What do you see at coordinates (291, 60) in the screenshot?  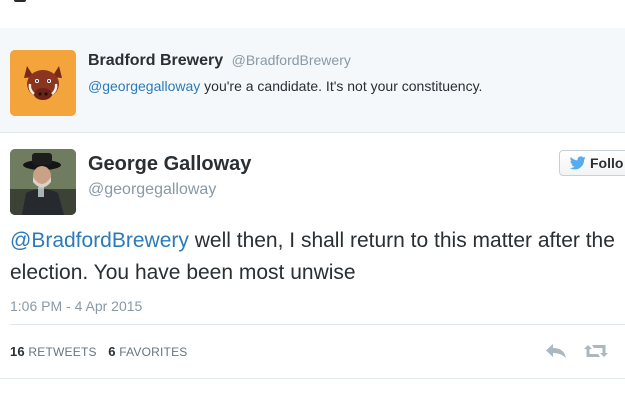 I see `reply-context-handle: @BradfordBrewery` at bounding box center [291, 60].